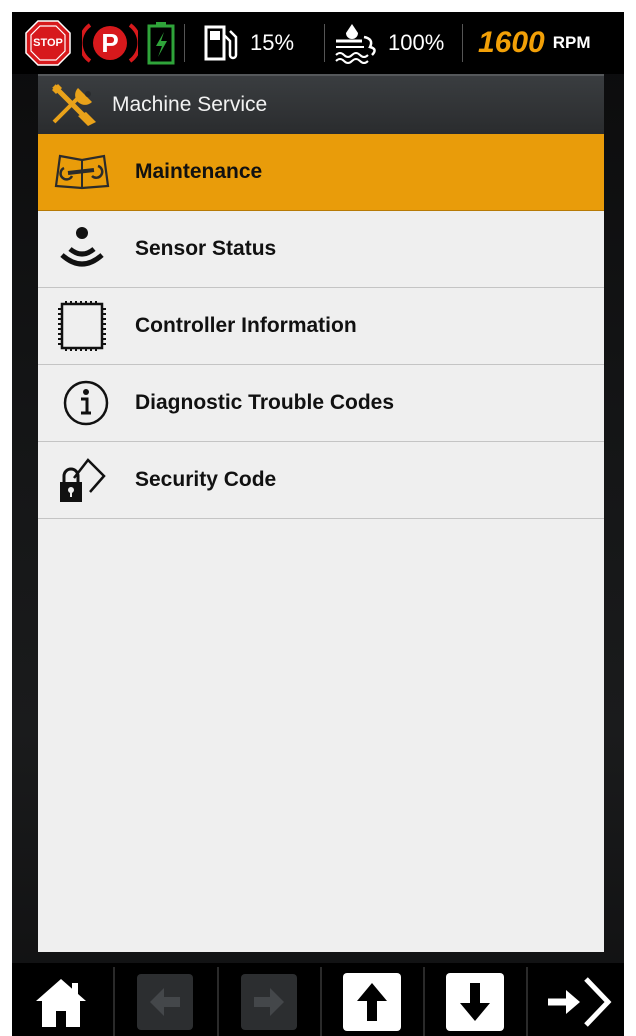  What do you see at coordinates (221, 43) in the screenshot?
I see `fuel-pump-icon` at bounding box center [221, 43].